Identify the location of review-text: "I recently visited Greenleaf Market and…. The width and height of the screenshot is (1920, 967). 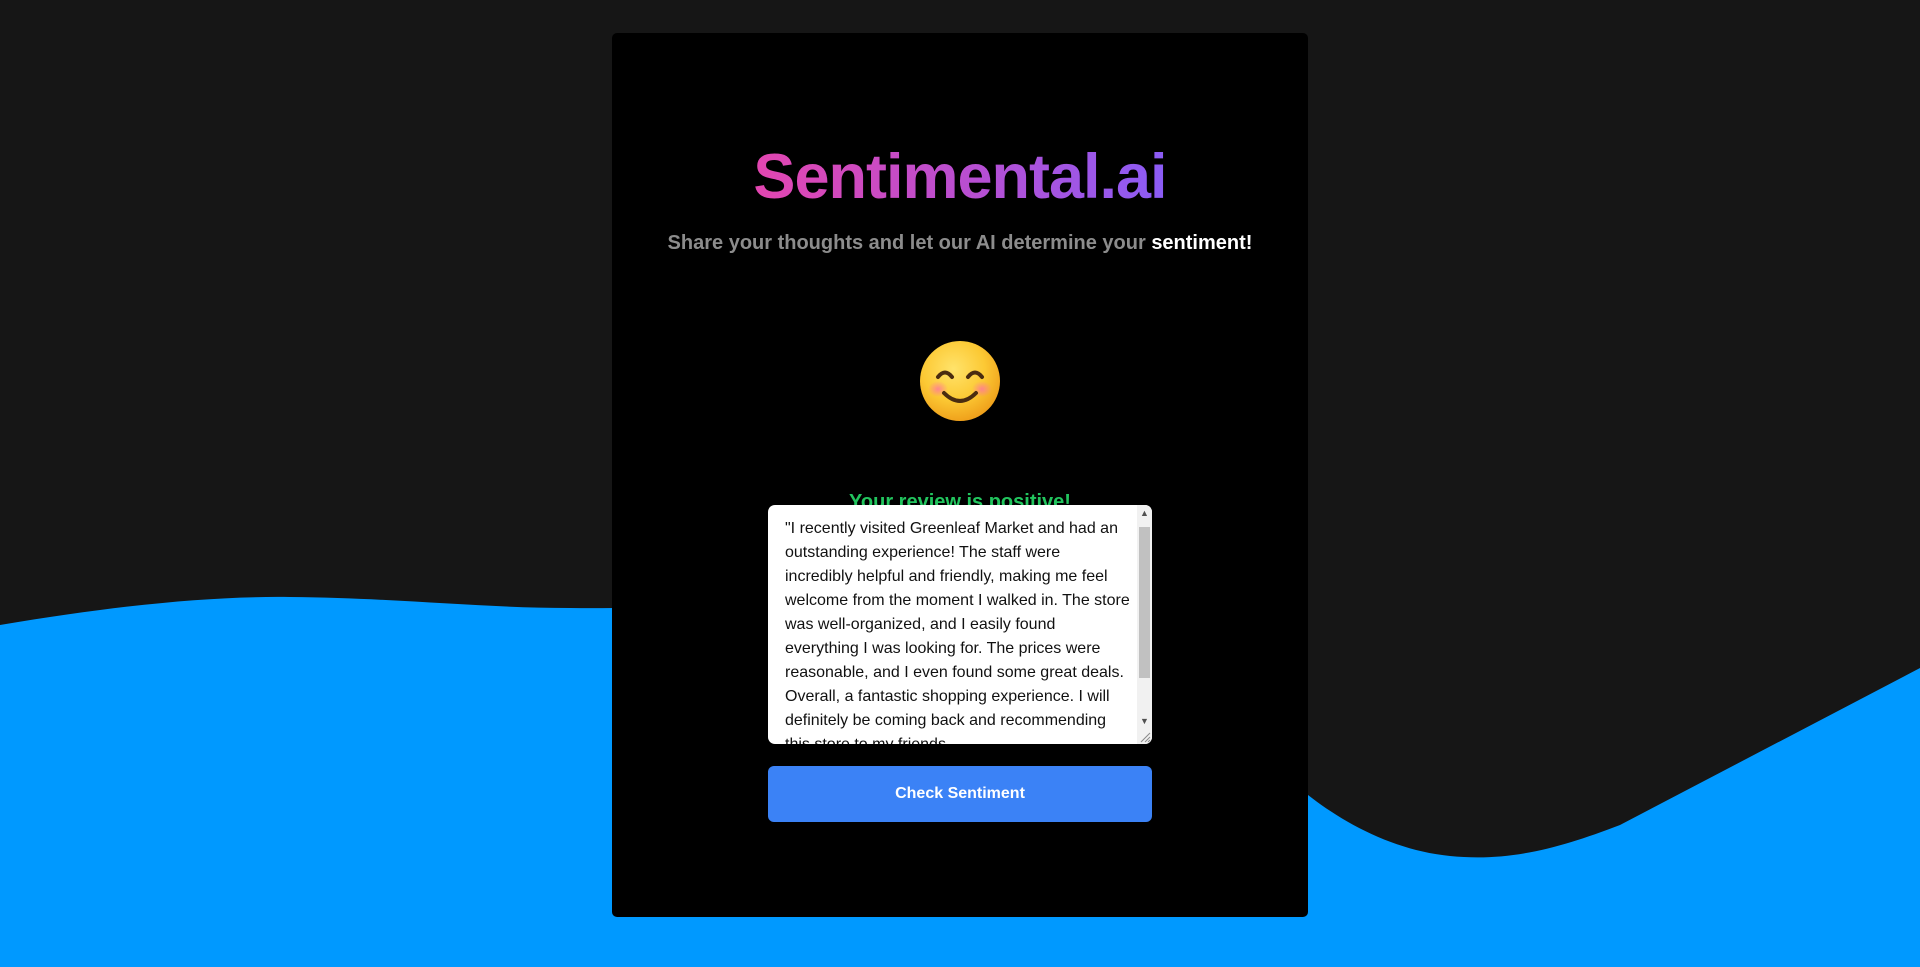
(957, 630).